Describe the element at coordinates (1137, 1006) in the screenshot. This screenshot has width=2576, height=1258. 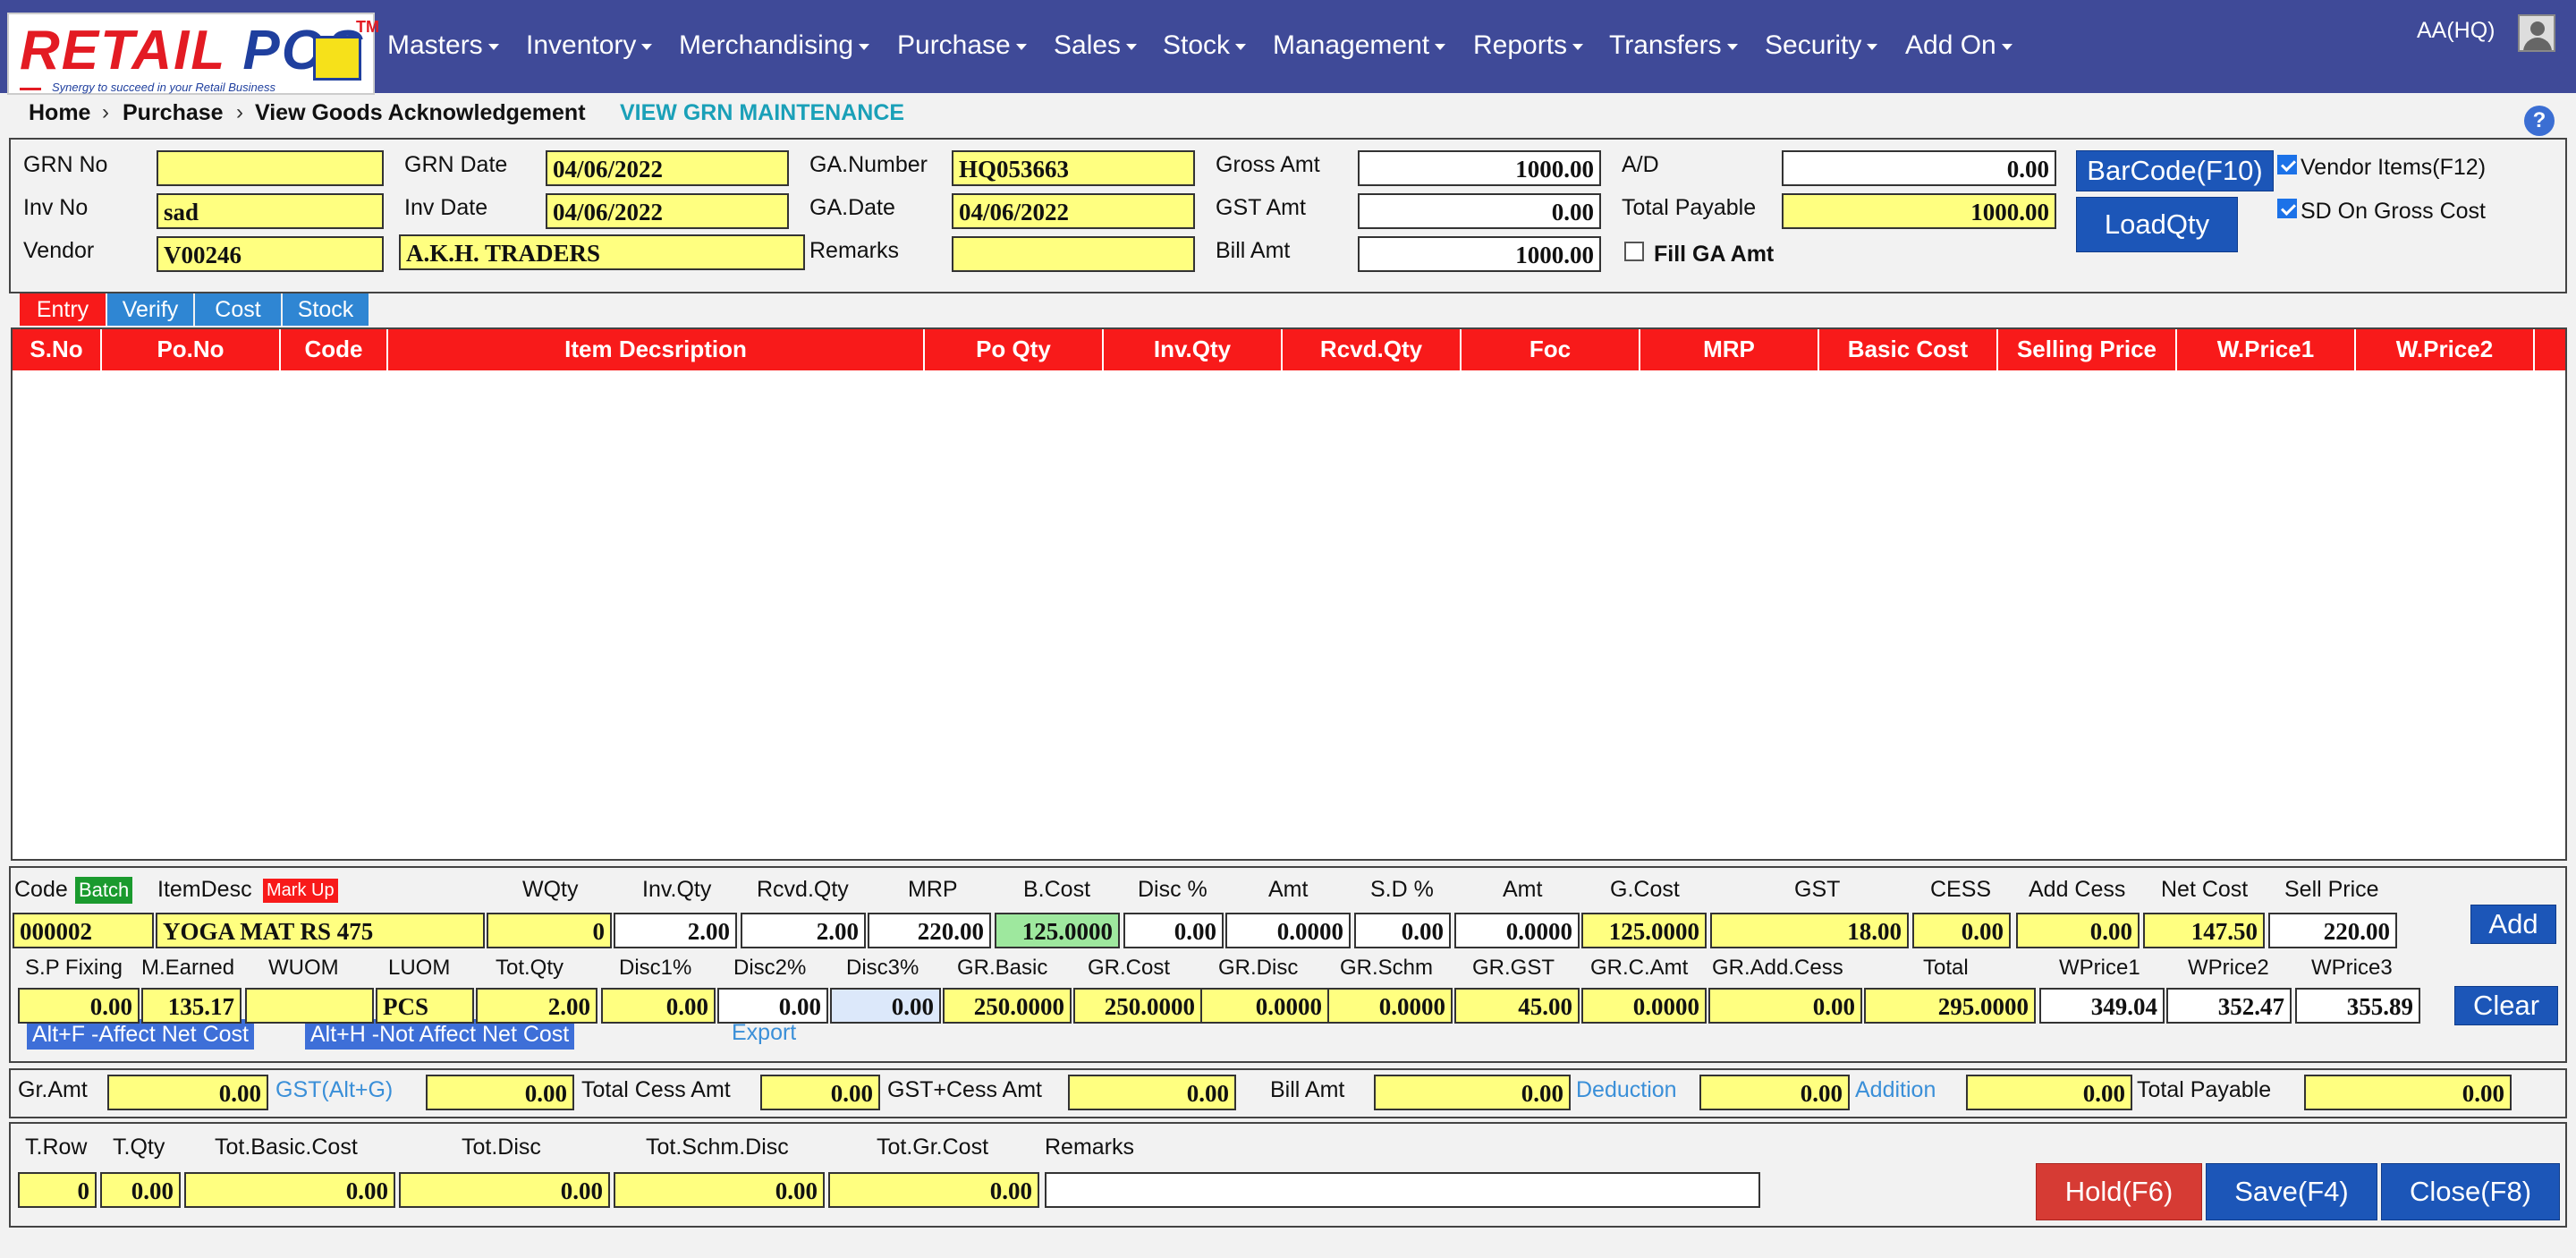
I see `item-gr-cost-field: 250.0000` at that location.